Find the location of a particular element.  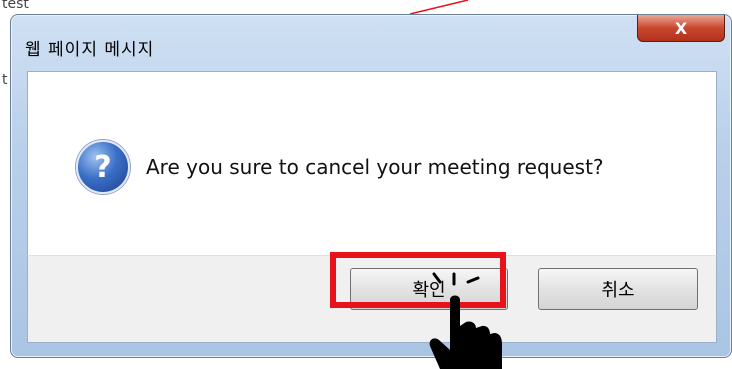

close-button: X is located at coordinates (681, 28).